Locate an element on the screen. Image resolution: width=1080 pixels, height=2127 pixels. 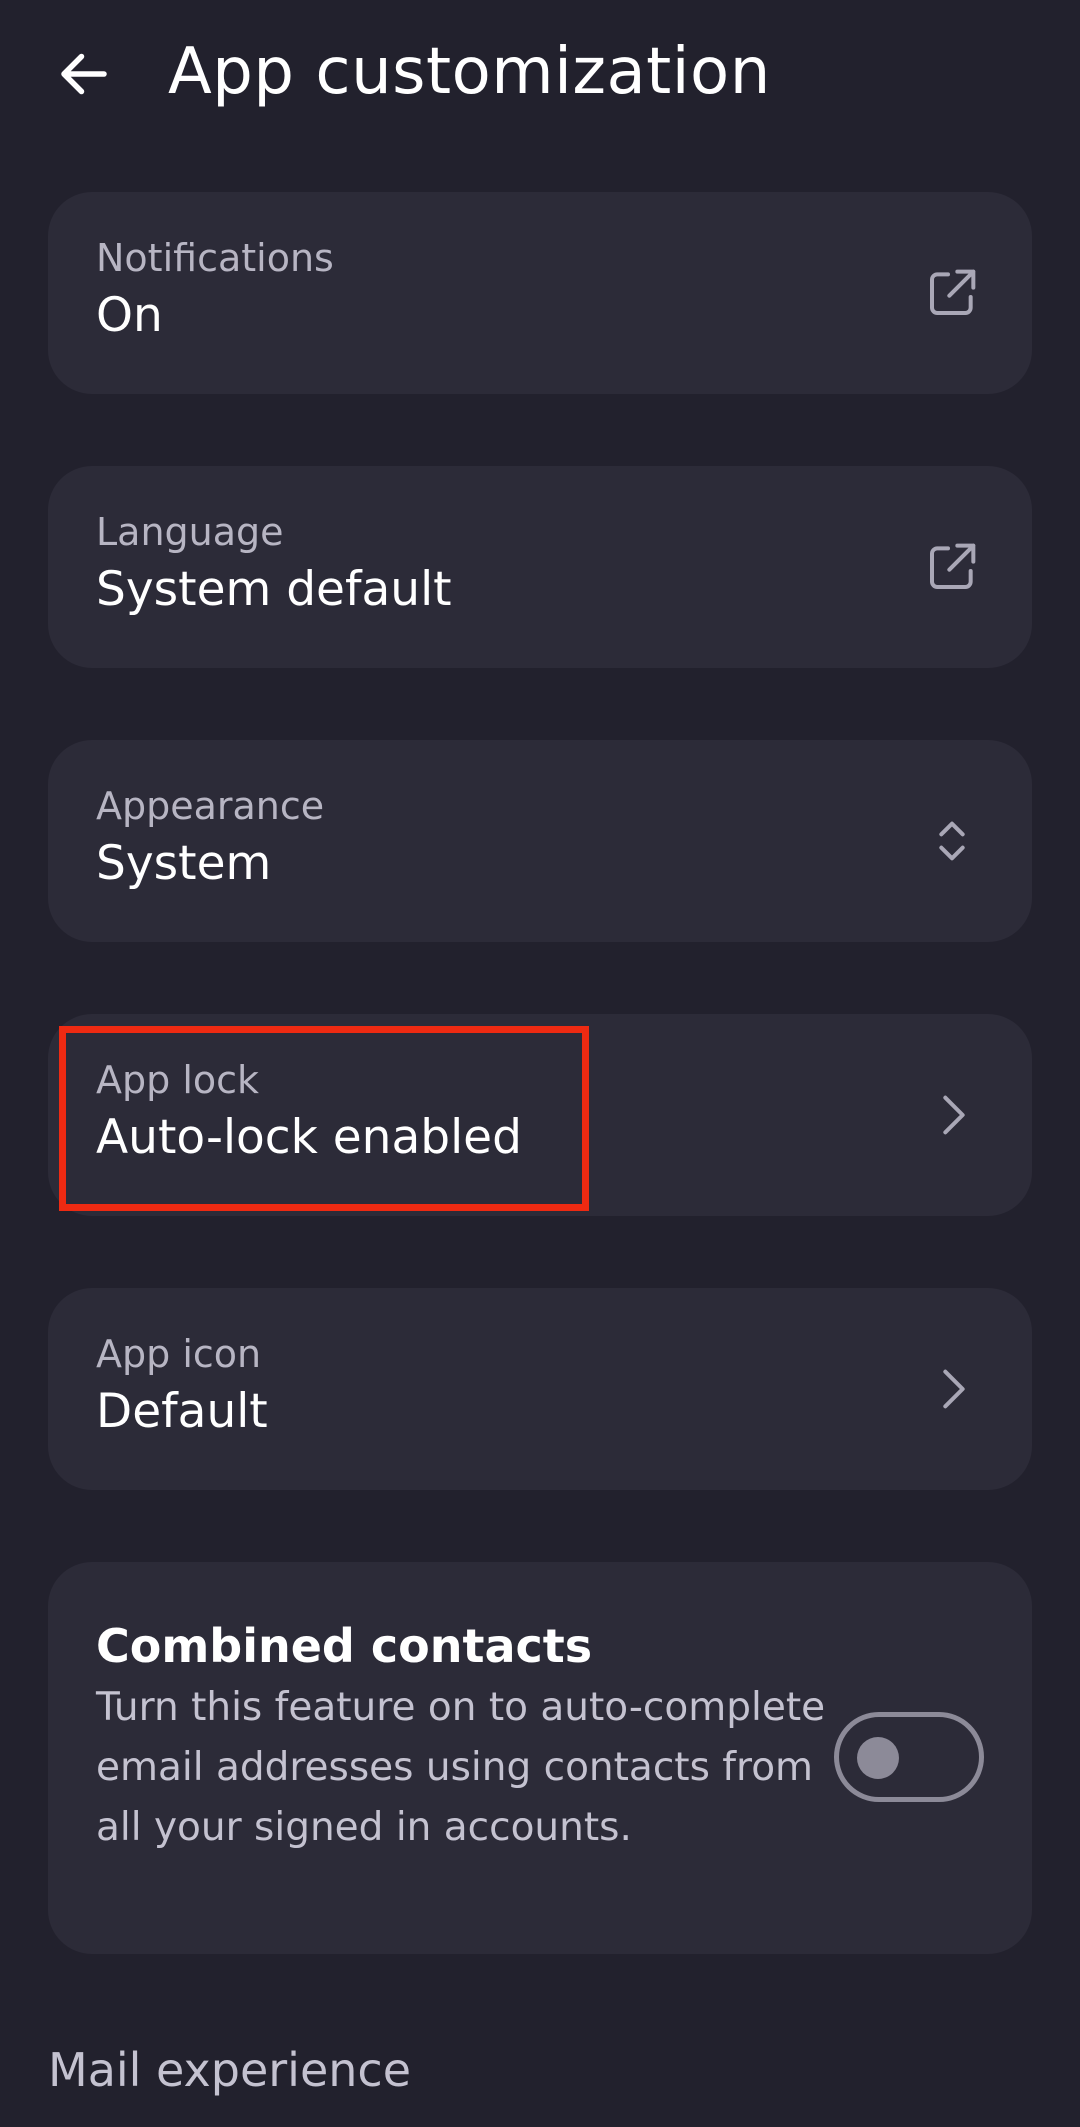
back-button is located at coordinates (84, 74).